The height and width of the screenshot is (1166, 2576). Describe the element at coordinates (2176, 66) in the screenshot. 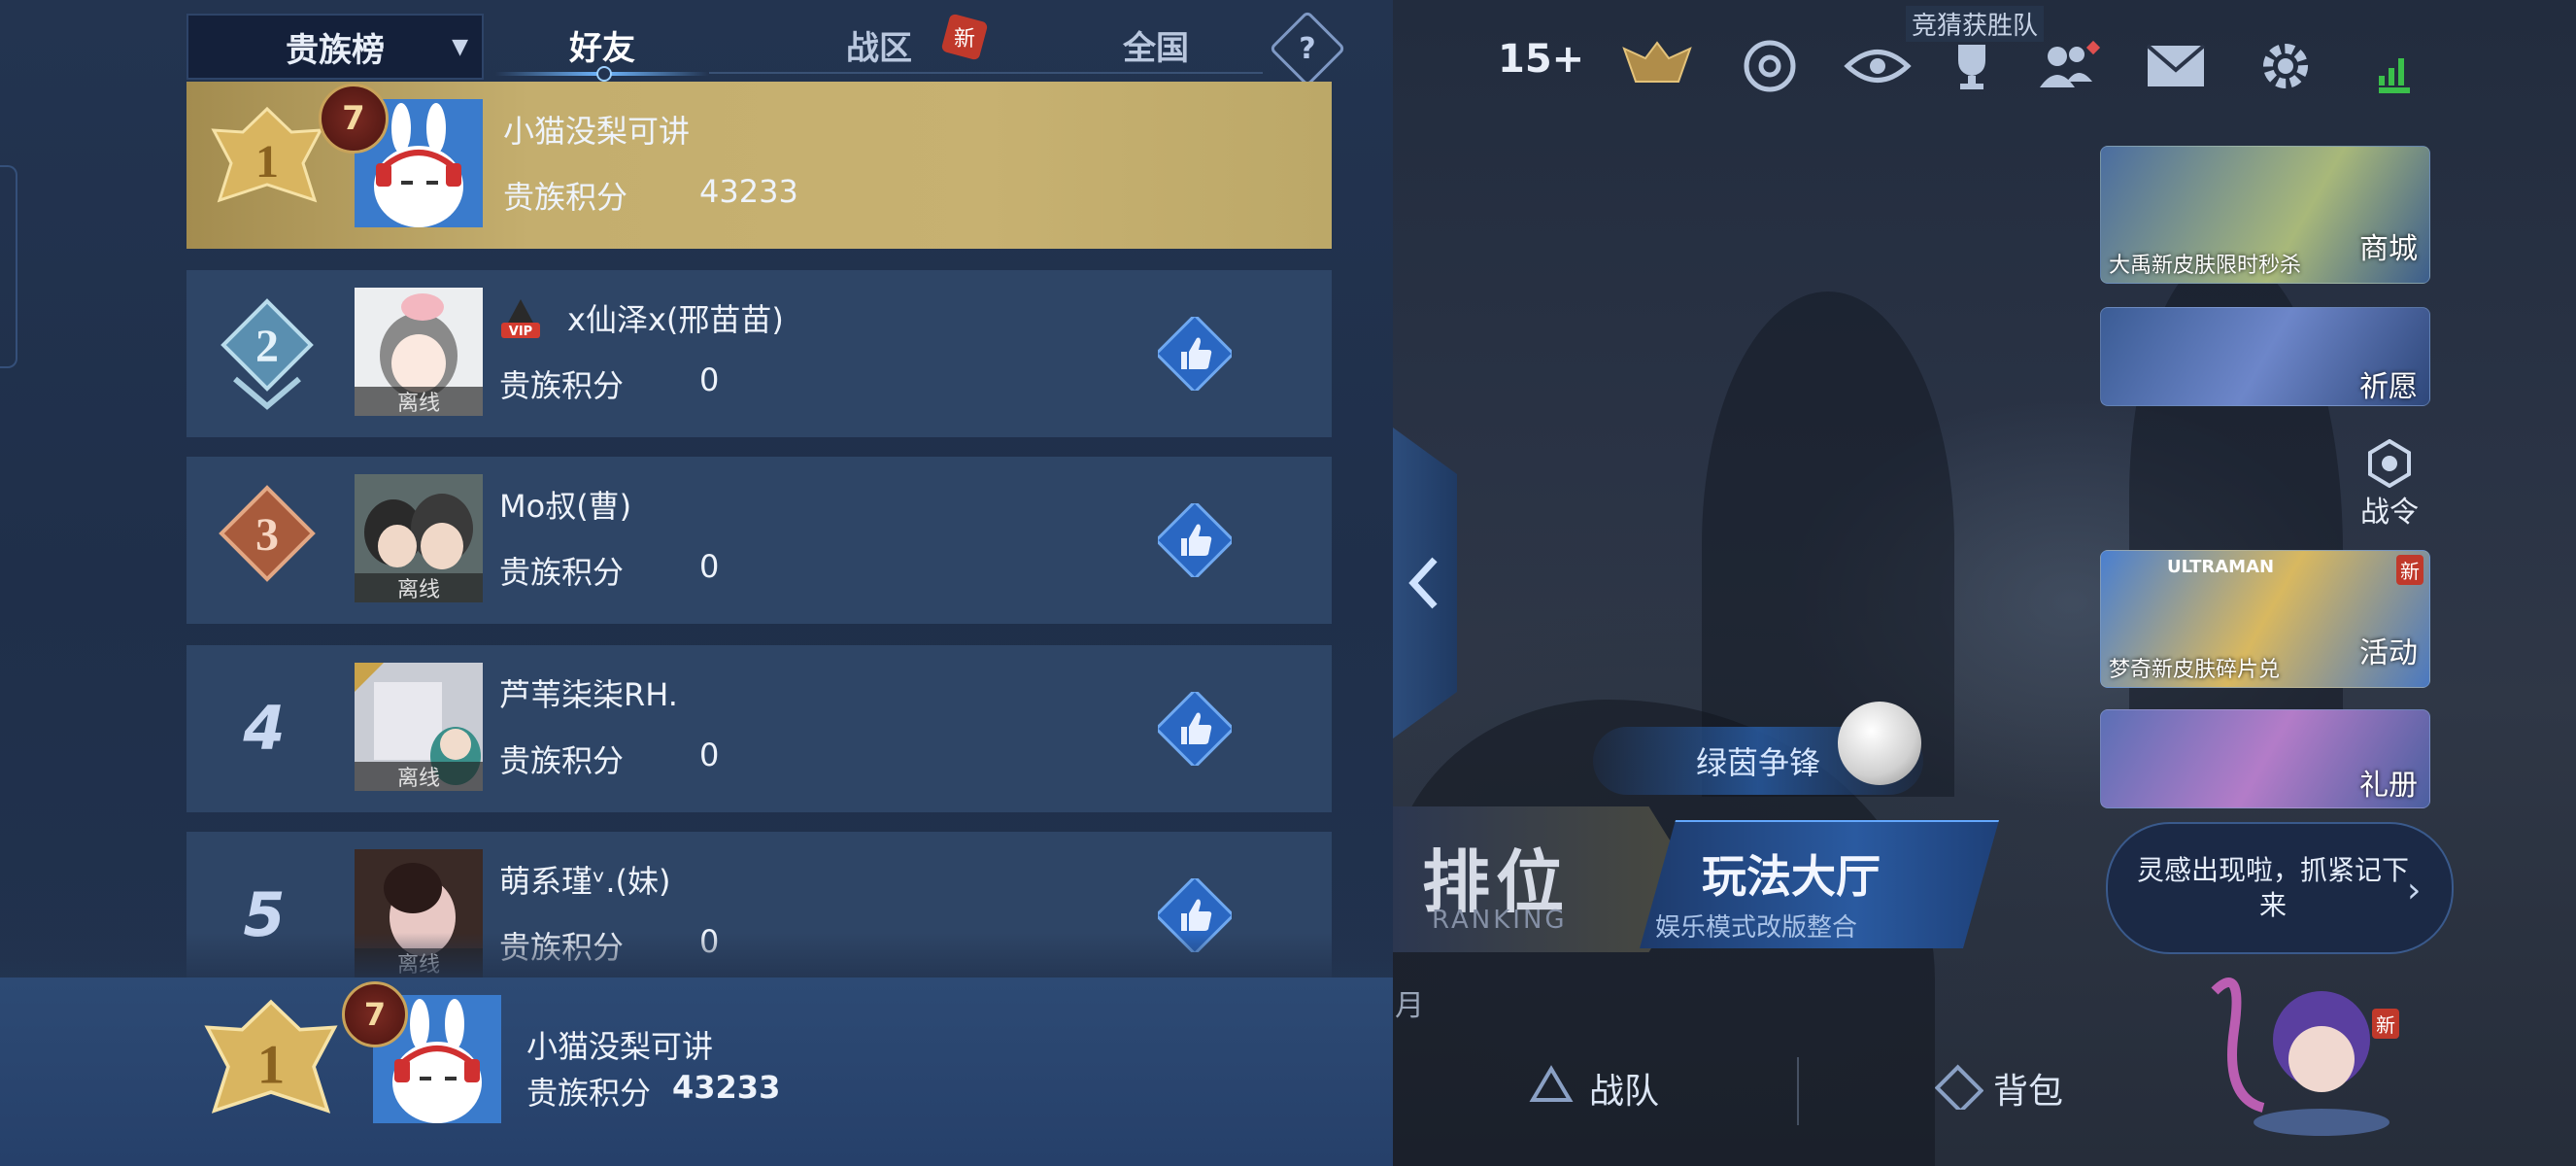

I see `mail-icon` at that location.